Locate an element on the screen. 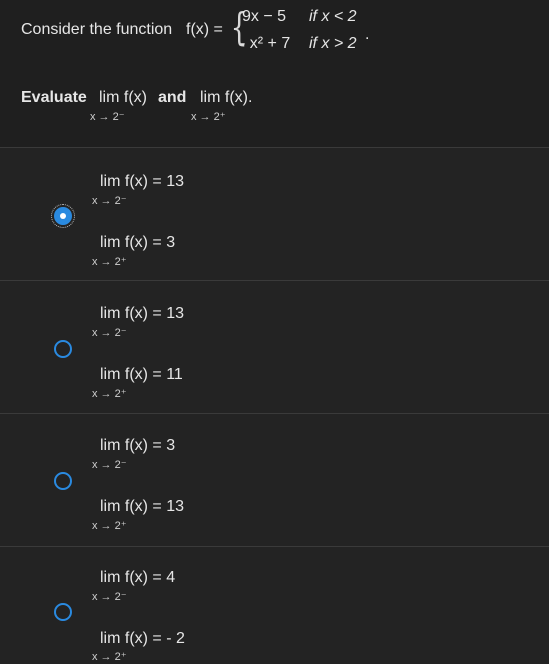 The height and width of the screenshot is (664, 549). option-limit-right: lim f(x) = 11 is located at coordinates (141, 374).